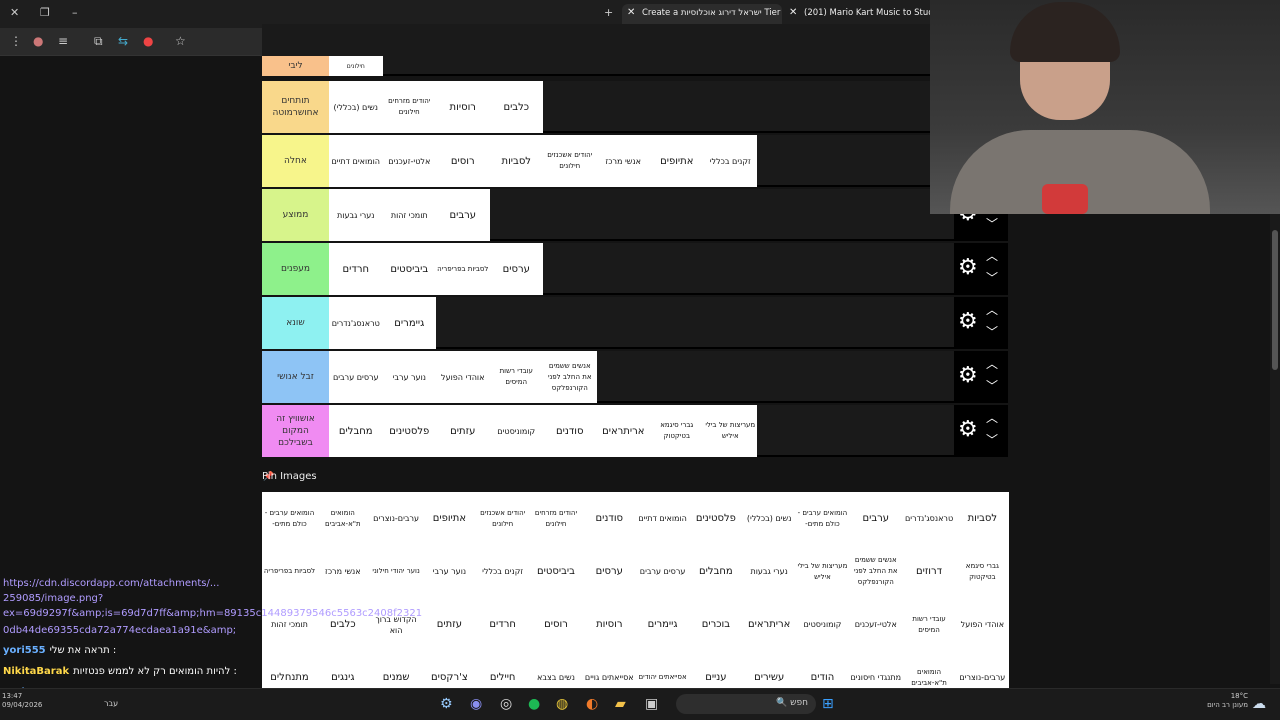 This screenshot has width=1280, height=720. What do you see at coordinates (449, 624) in the screenshot?
I see `pool-item: עזתים` at bounding box center [449, 624].